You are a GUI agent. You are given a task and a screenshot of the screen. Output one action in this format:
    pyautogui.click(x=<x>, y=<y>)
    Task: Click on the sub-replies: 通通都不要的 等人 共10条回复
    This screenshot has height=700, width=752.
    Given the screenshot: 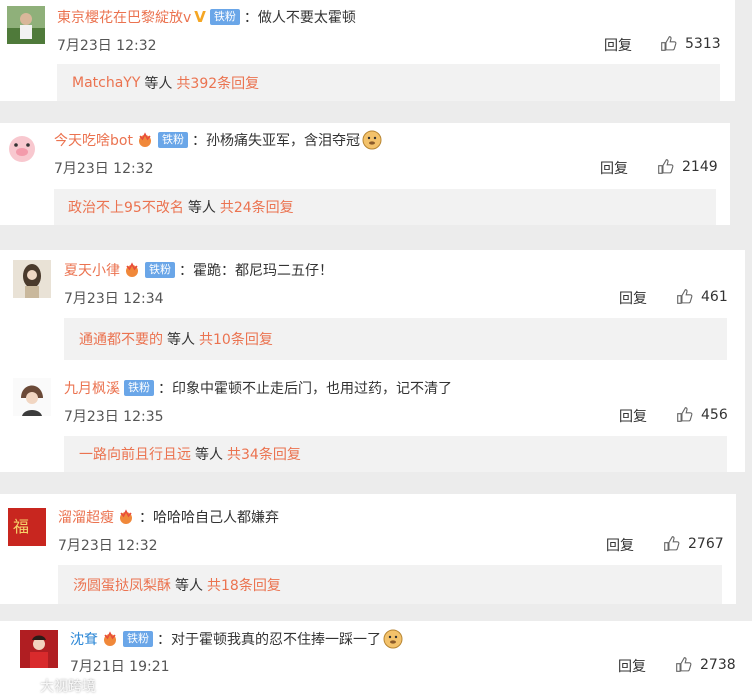 What is the action you would take?
    pyautogui.click(x=395, y=339)
    